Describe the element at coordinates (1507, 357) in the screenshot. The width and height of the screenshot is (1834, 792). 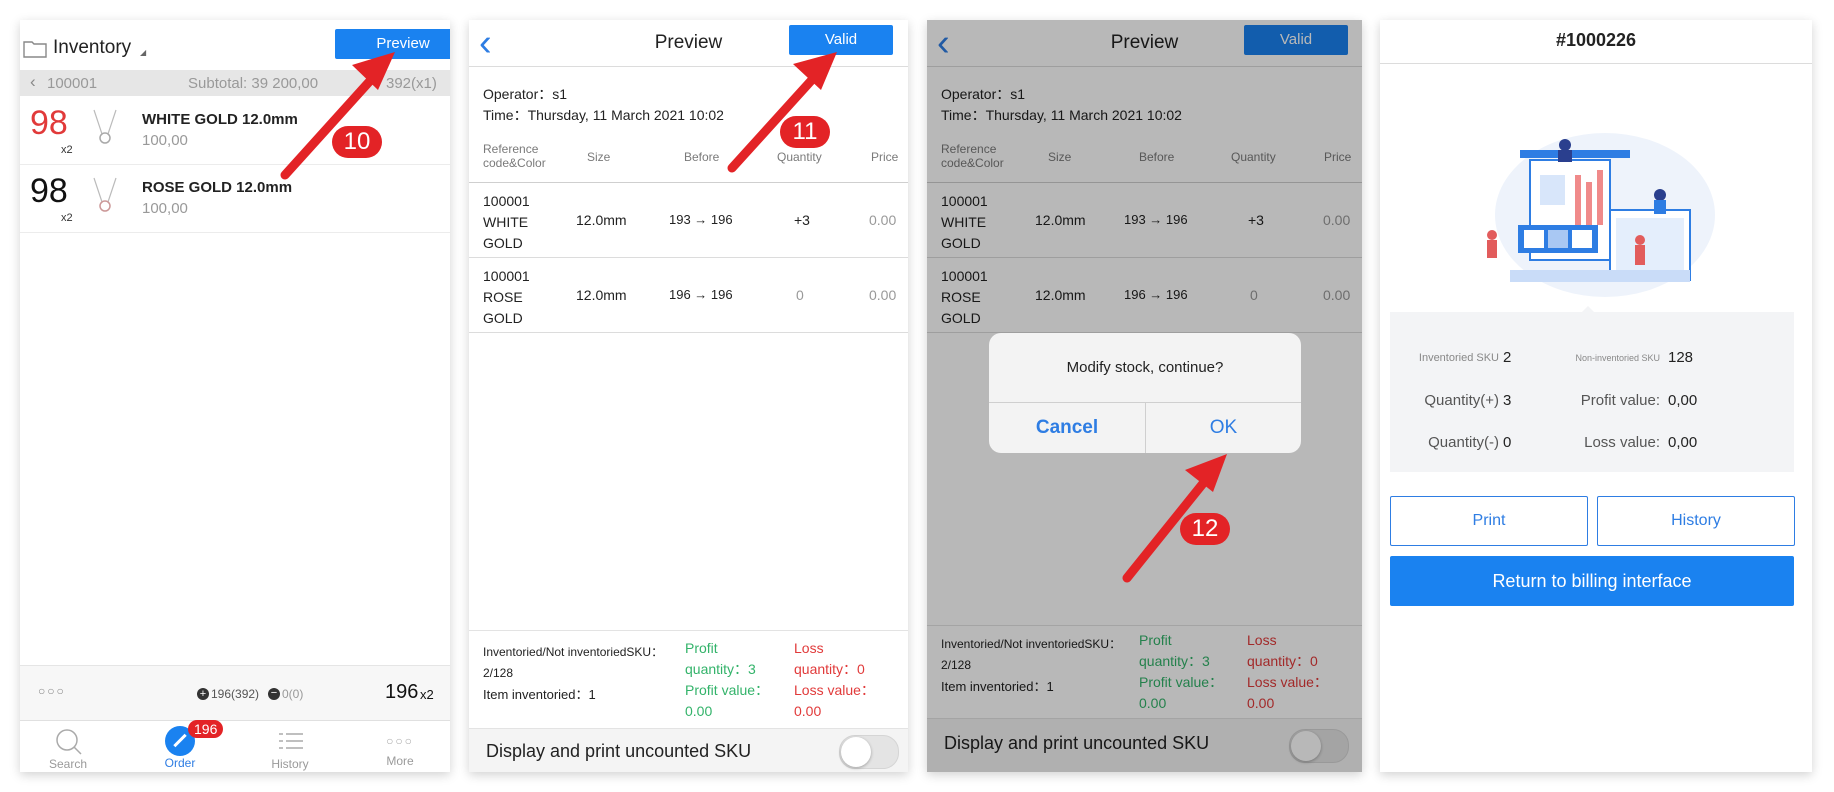
I see `inventoried-sku-value: 2` at that location.